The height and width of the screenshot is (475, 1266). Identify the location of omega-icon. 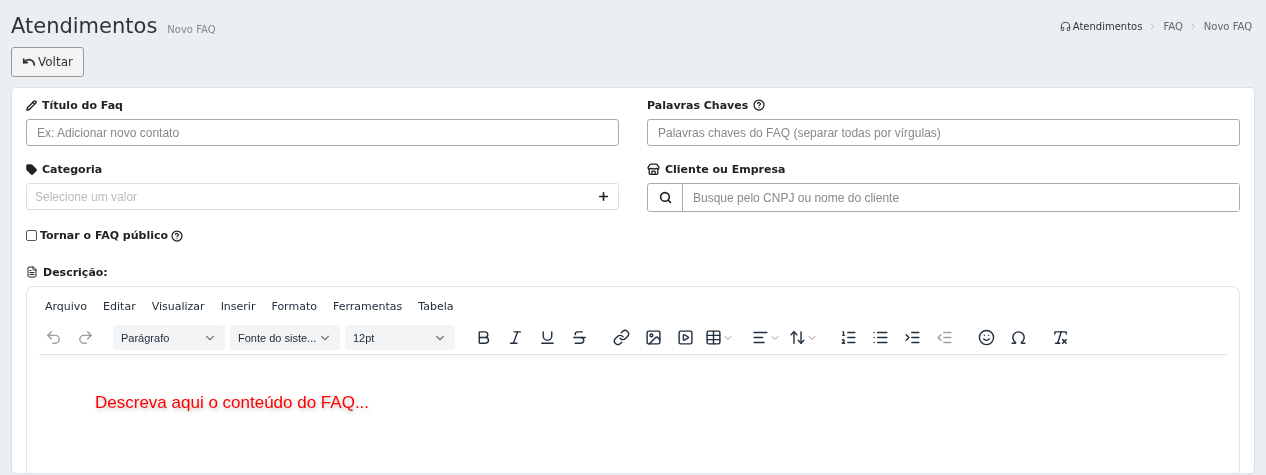
(1018, 337).